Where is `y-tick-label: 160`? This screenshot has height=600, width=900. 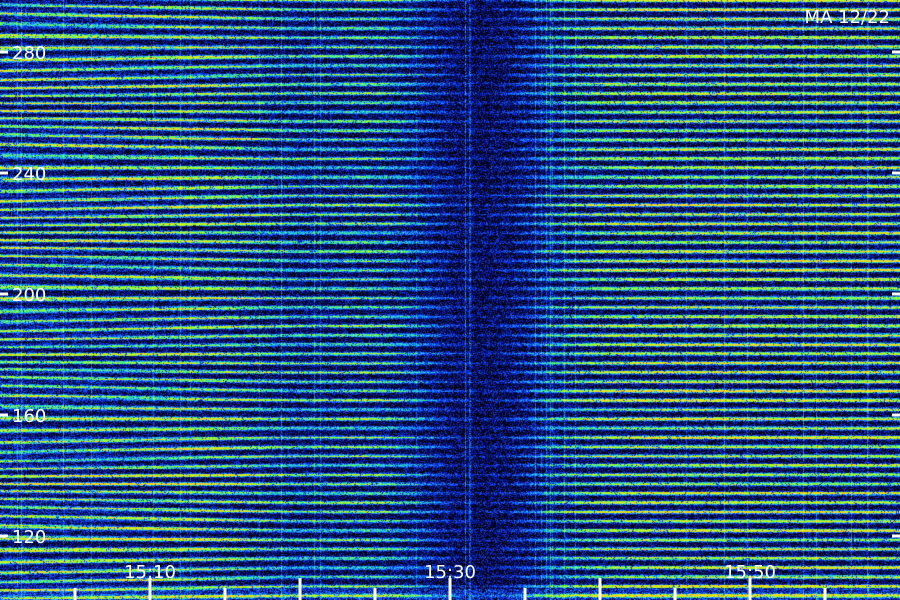
y-tick-label: 160 is located at coordinates (29, 416).